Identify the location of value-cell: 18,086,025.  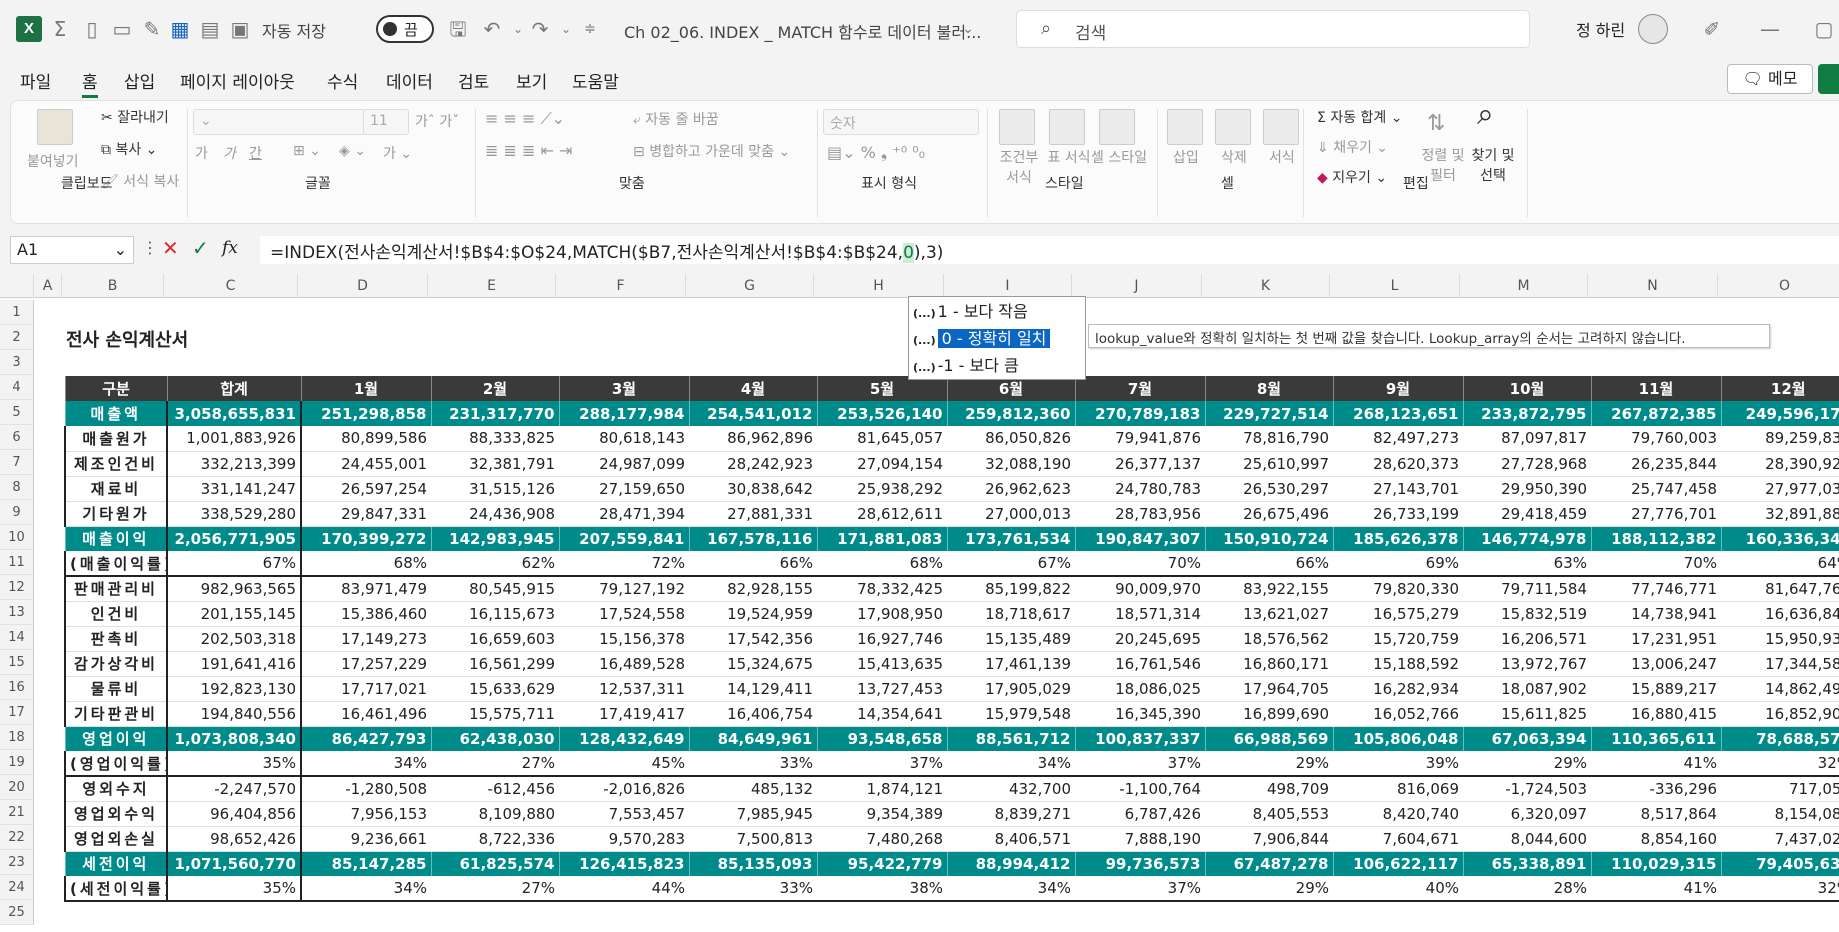
(1140, 689).